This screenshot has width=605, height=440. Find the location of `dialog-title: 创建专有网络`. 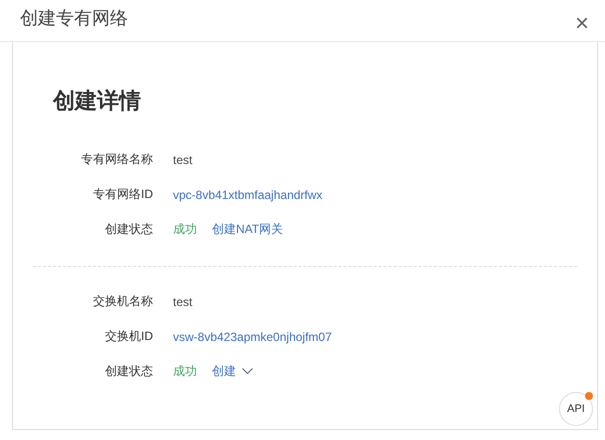

dialog-title: 创建专有网络 is located at coordinates (74, 18).